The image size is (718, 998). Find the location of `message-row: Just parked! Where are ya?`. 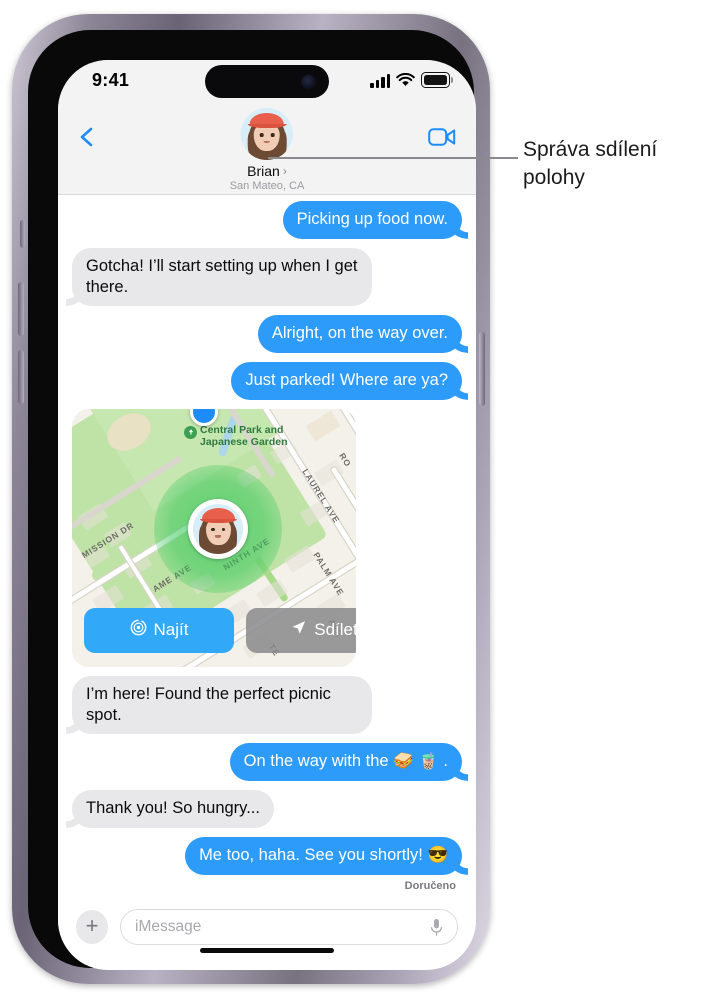

message-row: Just parked! Where are ya? is located at coordinates (267, 381).